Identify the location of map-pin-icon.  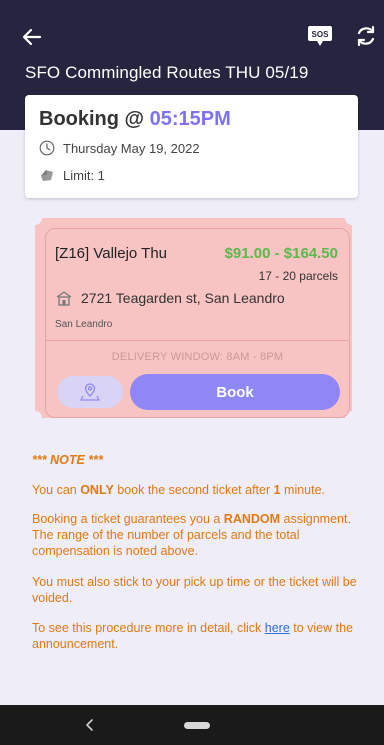
(90, 392).